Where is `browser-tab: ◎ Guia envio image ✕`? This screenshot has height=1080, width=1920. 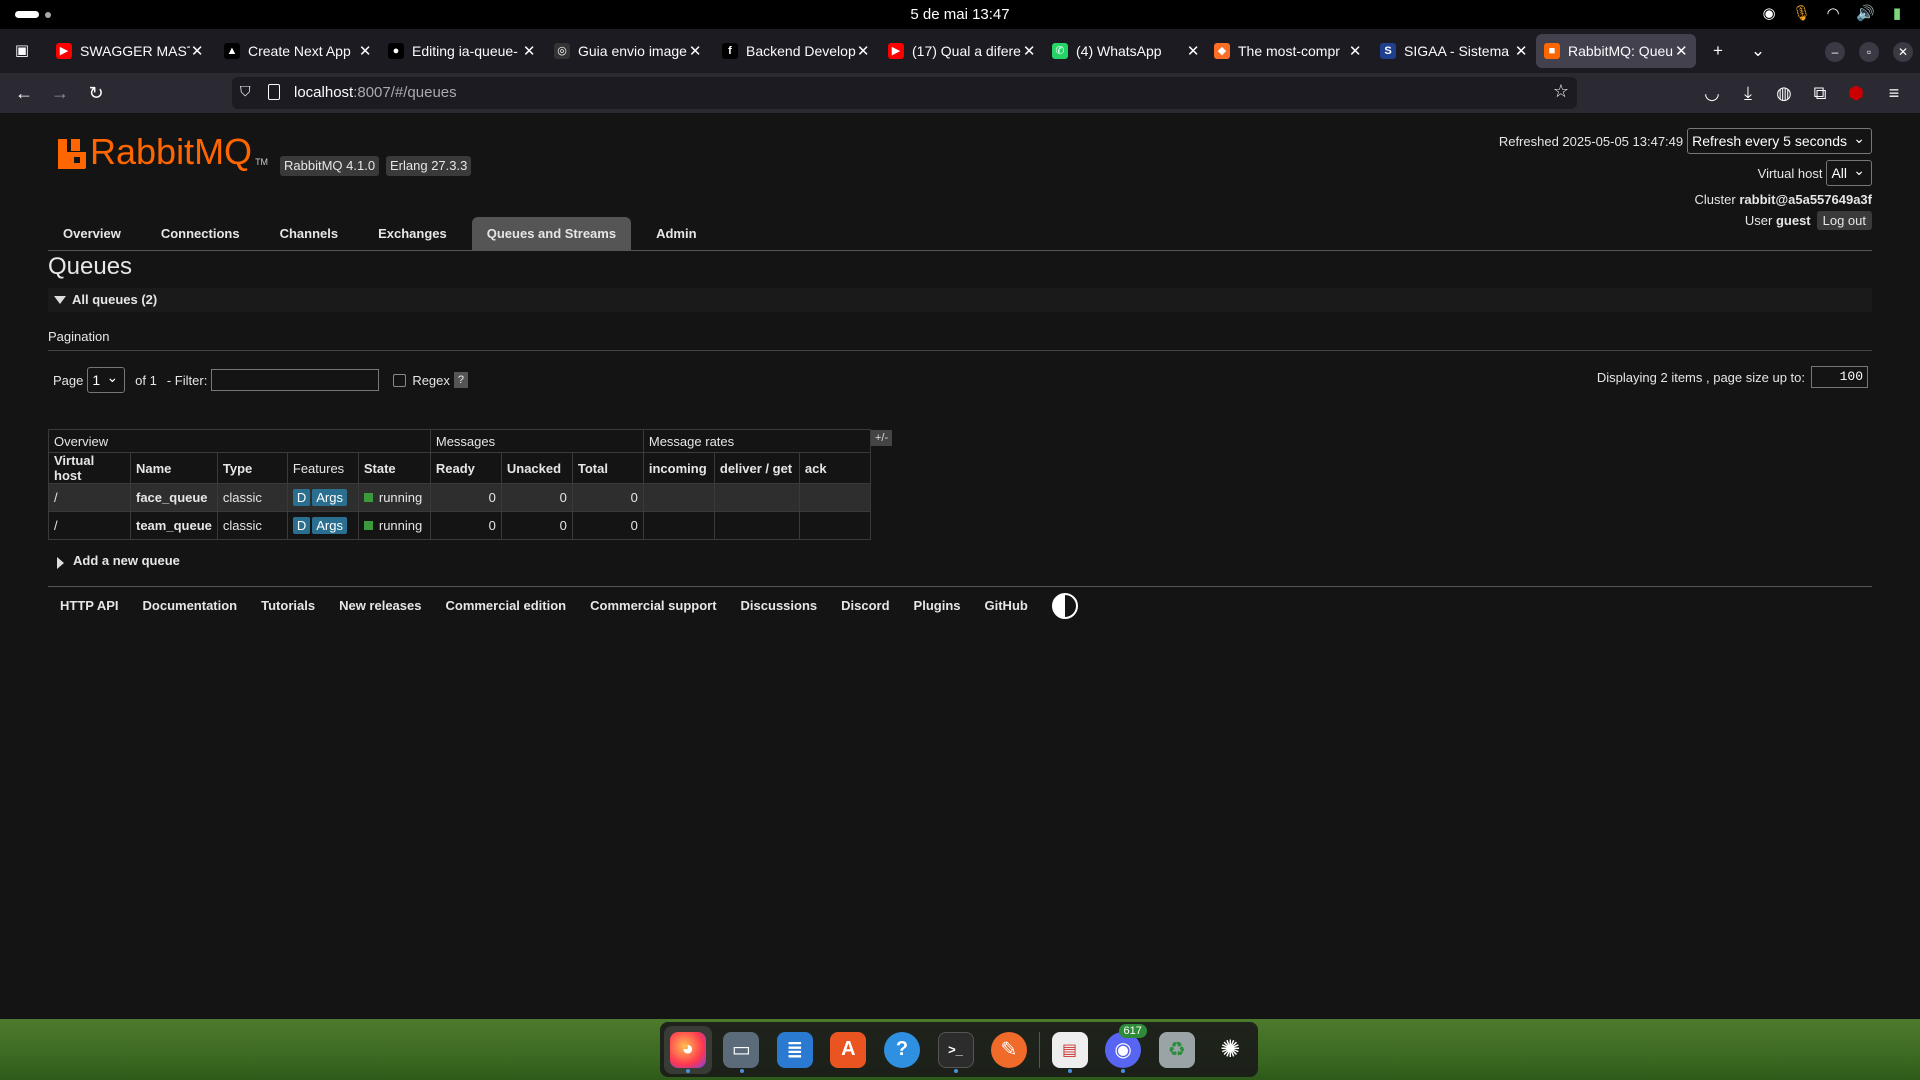
browser-tab: ◎ Guia envio image ✕ is located at coordinates (628, 51).